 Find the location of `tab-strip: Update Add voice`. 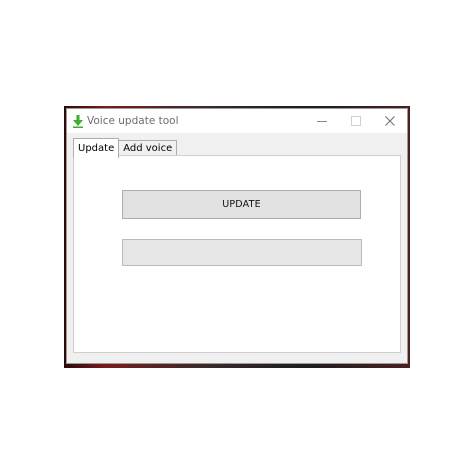

tab-strip: Update Add voice is located at coordinates (125, 147).